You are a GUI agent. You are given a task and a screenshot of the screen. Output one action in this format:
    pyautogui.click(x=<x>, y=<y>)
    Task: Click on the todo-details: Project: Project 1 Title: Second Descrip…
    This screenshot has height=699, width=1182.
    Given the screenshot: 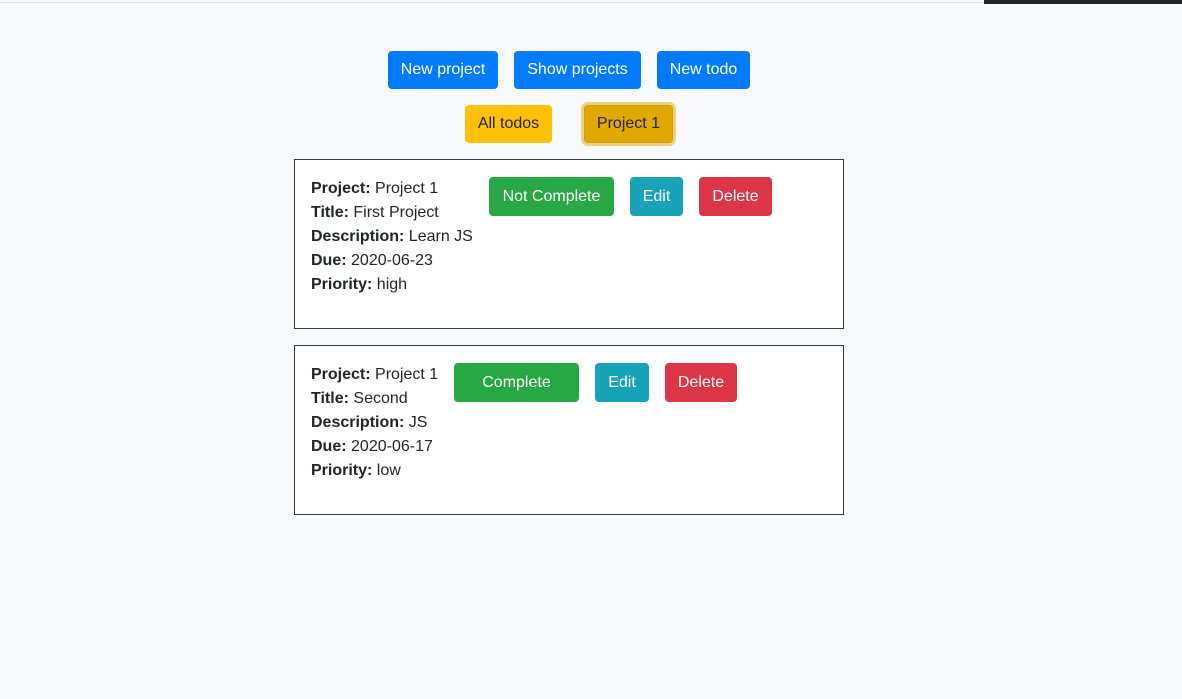 What is the action you would take?
    pyautogui.click(x=374, y=423)
    